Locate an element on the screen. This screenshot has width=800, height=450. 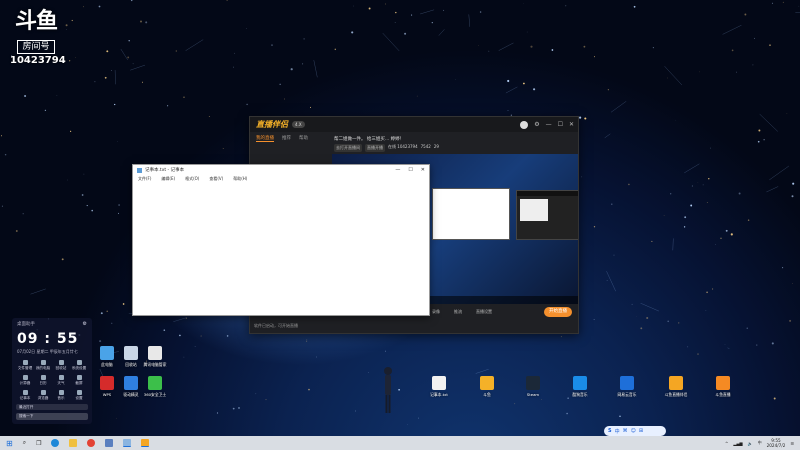
widget-shortcut: 天气 is located at coordinates (61, 380).